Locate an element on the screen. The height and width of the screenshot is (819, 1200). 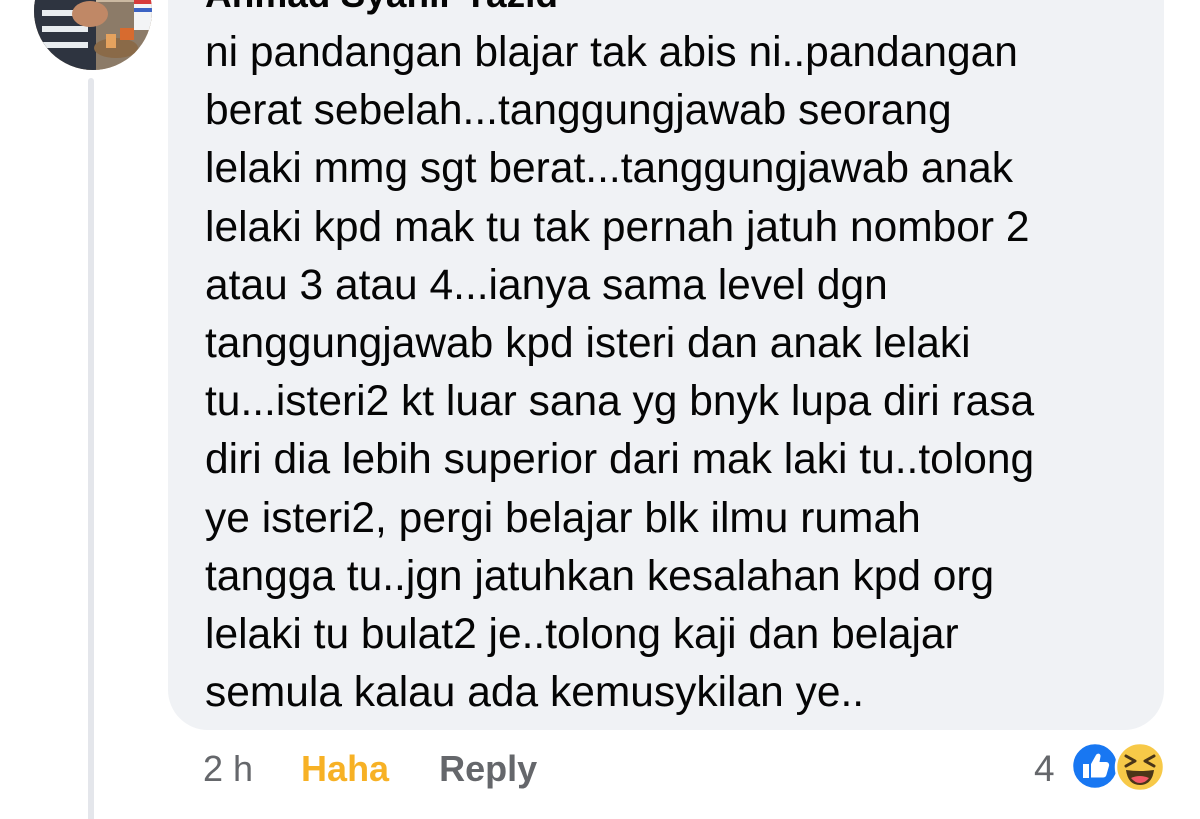
comment-text-line: berat sebelah...tanggungjawab seorang is located at coordinates (578, 111).